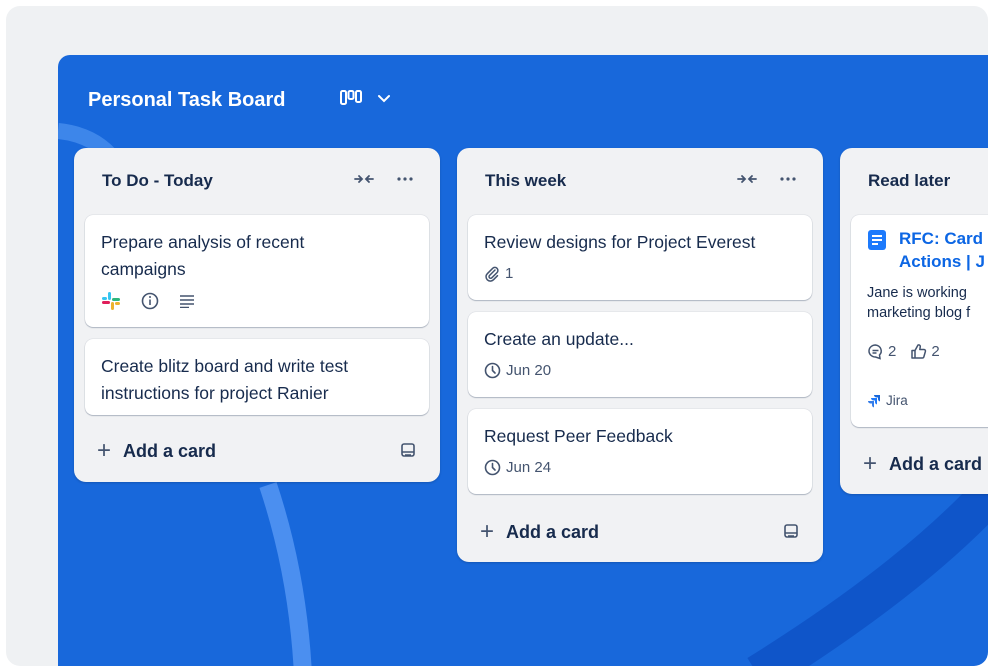 The height and width of the screenshot is (670, 992). I want to click on due-date: Jun 24, so click(529, 467).